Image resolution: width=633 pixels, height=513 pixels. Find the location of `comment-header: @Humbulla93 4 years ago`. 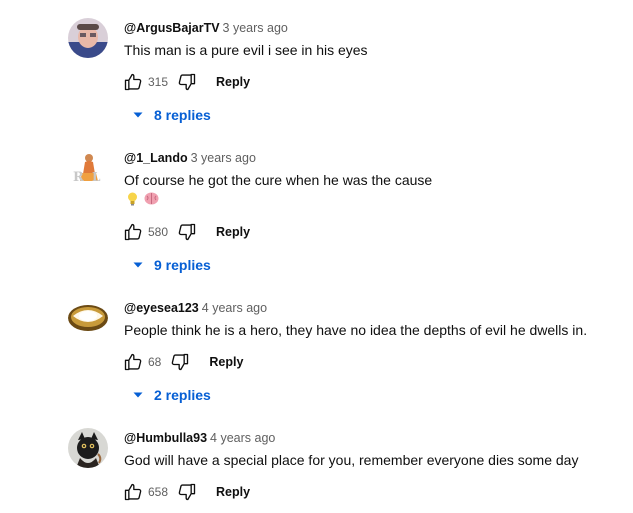

comment-header: @Humbulla93 4 years ago is located at coordinates (199, 438).